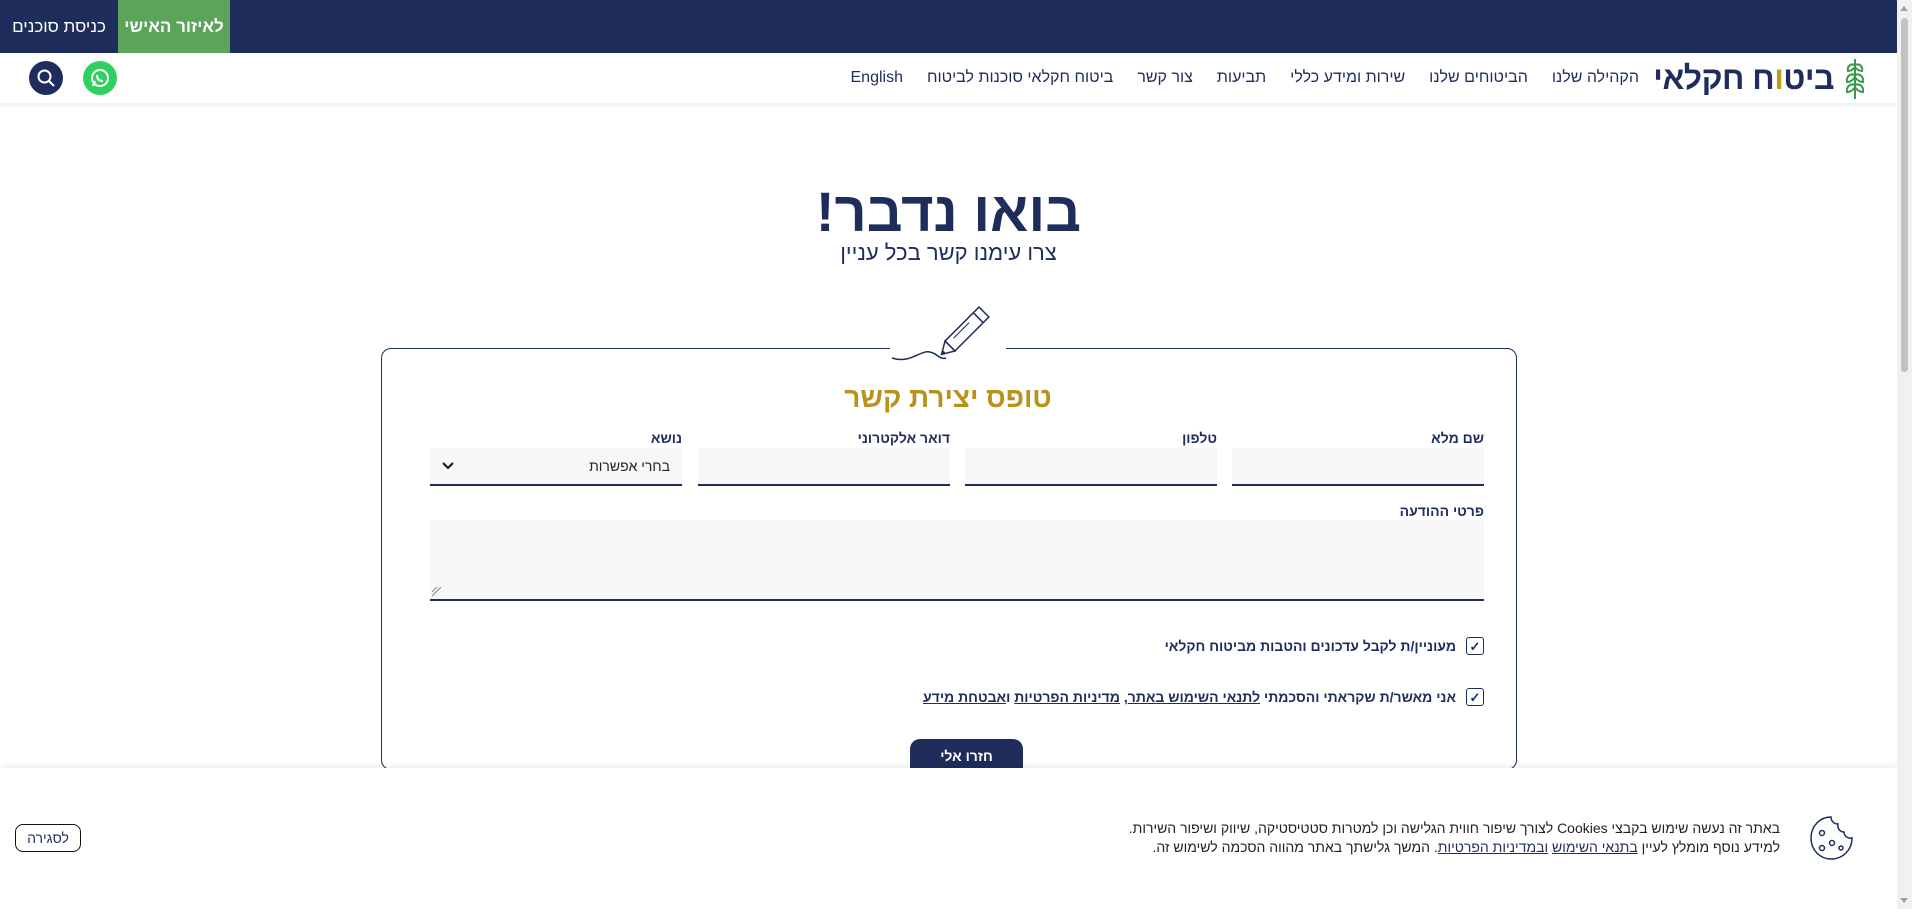  Describe the element at coordinates (1457, 438) in the screenshot. I see `full-name-label: שם מלא` at that location.